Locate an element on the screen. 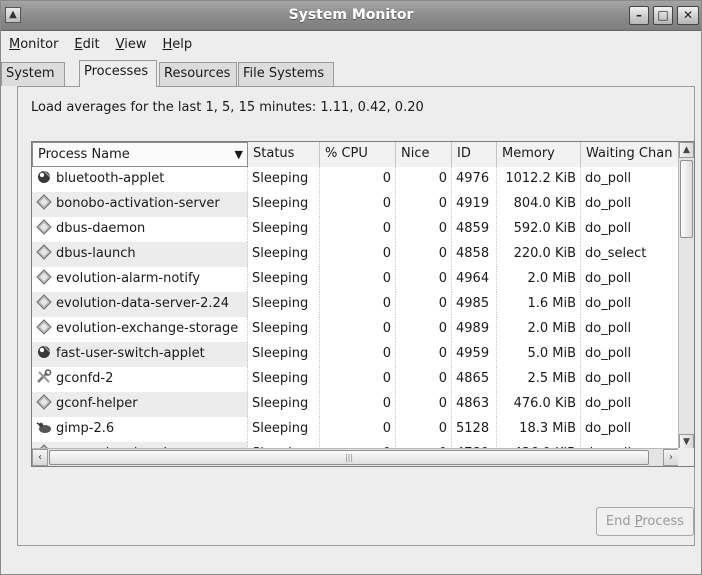  cell-name: fast-user-switch-applet is located at coordinates (140, 354).